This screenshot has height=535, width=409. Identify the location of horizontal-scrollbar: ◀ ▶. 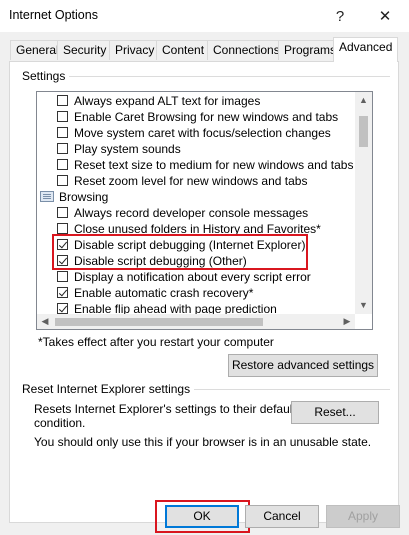
(196, 321).